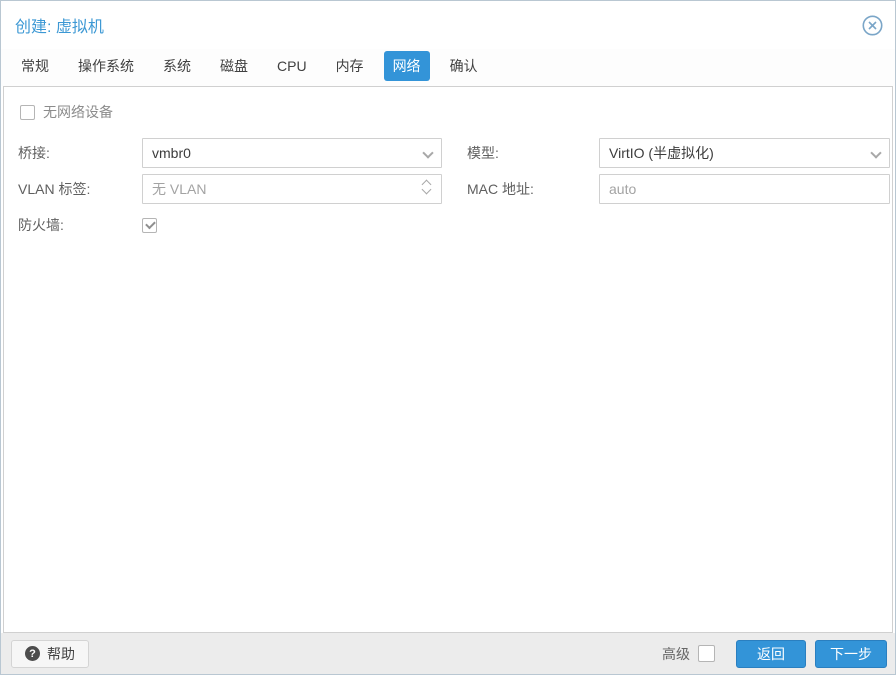  I want to click on vlan-label: VLAN 标签:, so click(54, 189).